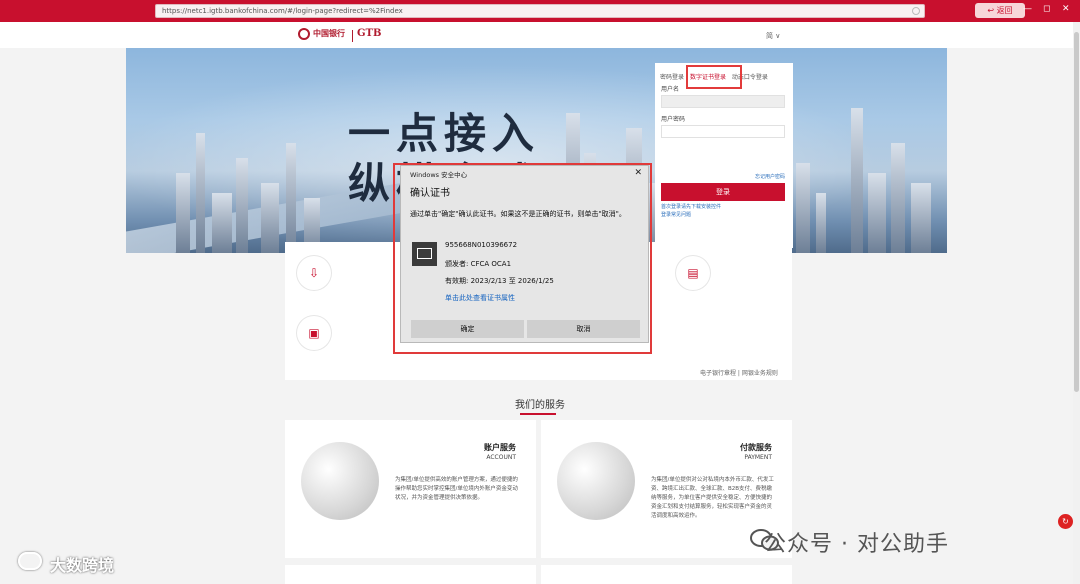 This screenshot has height=584, width=1080. What do you see at coordinates (723, 131) in the screenshot?
I see `password-input` at bounding box center [723, 131].